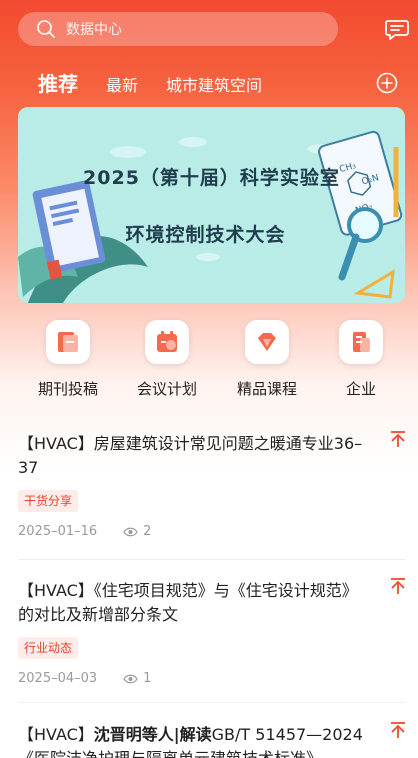 The image size is (418, 758). Describe the element at coordinates (214, 84) in the screenshot. I see `tab-city-architecture: 城市建筑空间` at that location.